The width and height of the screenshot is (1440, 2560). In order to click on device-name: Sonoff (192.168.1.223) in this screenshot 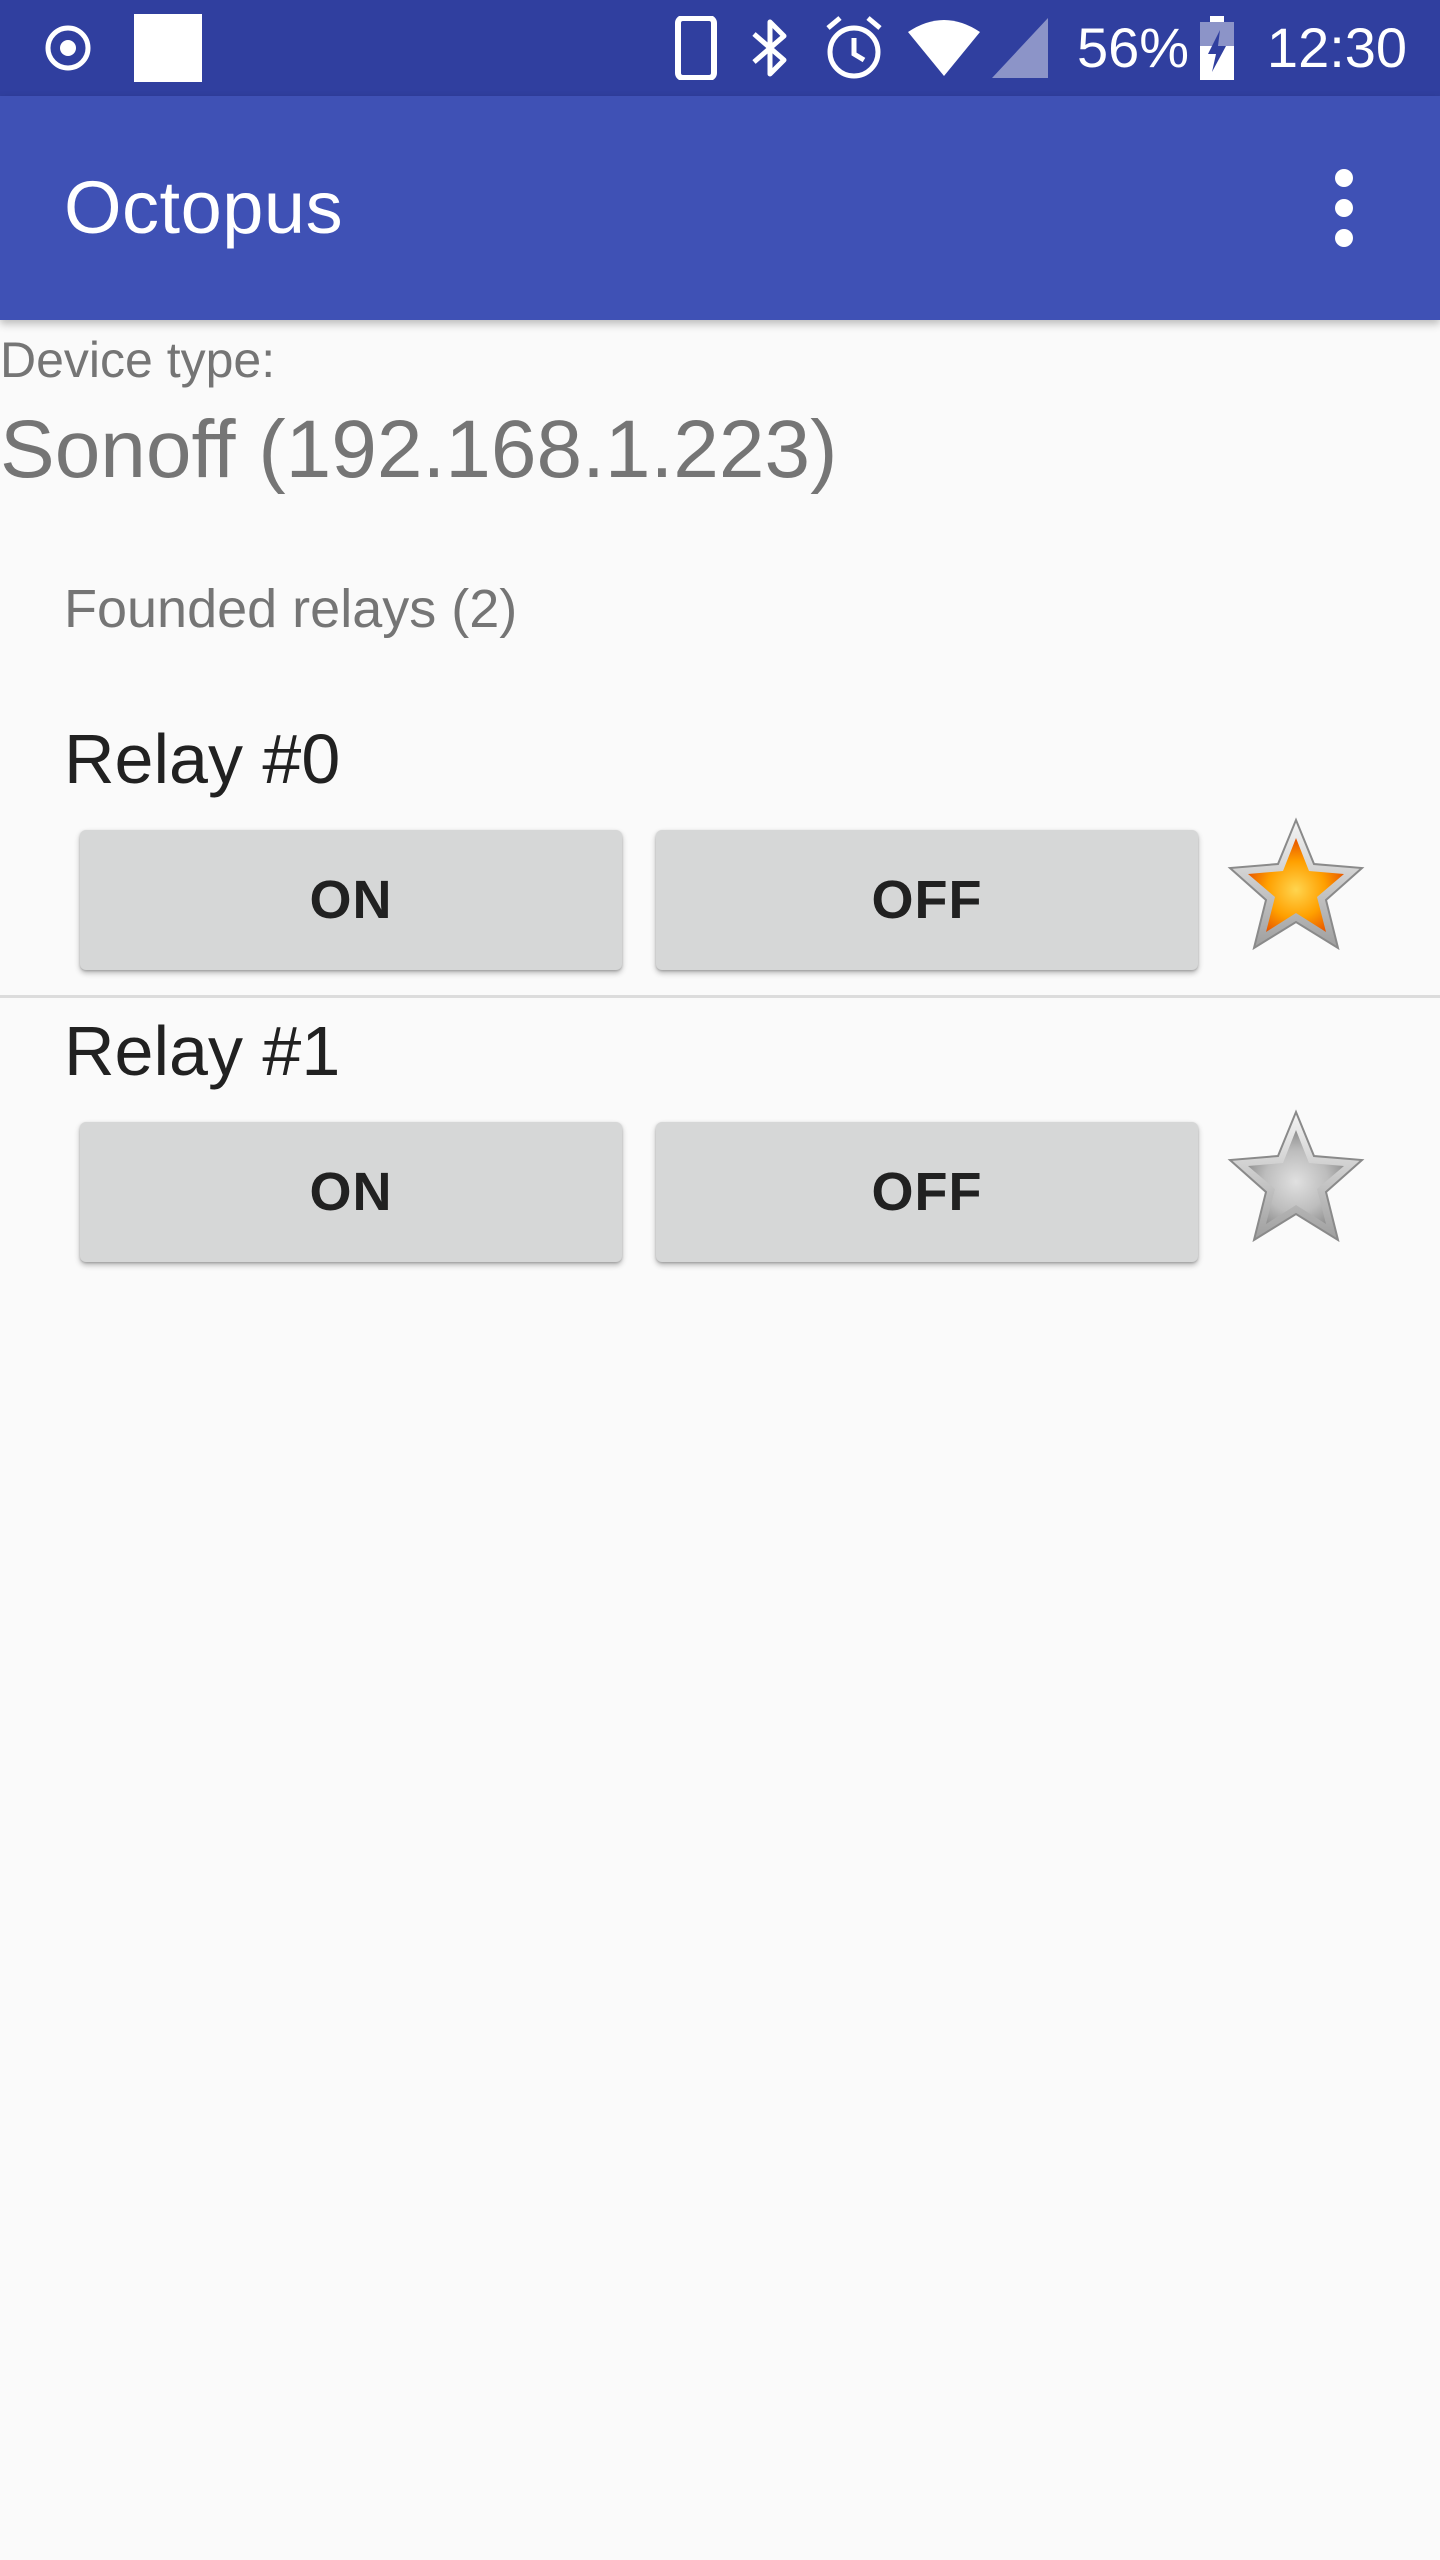, I will do `click(419, 449)`.